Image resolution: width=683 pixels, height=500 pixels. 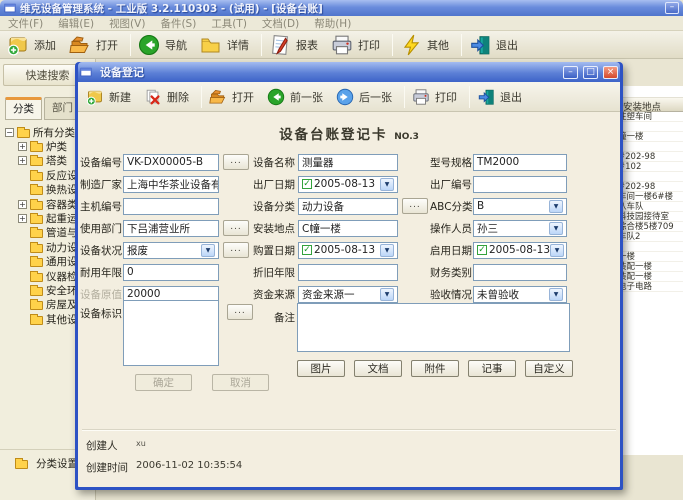 I want to click on note-box, so click(x=433, y=327).